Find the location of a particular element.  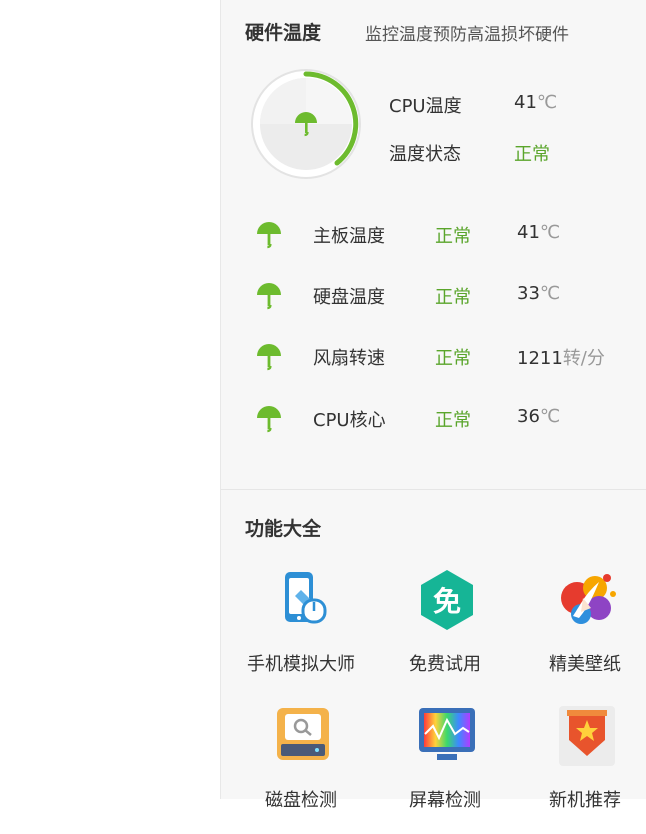

tool-label: 新机推荐 is located at coordinates (585, 800).